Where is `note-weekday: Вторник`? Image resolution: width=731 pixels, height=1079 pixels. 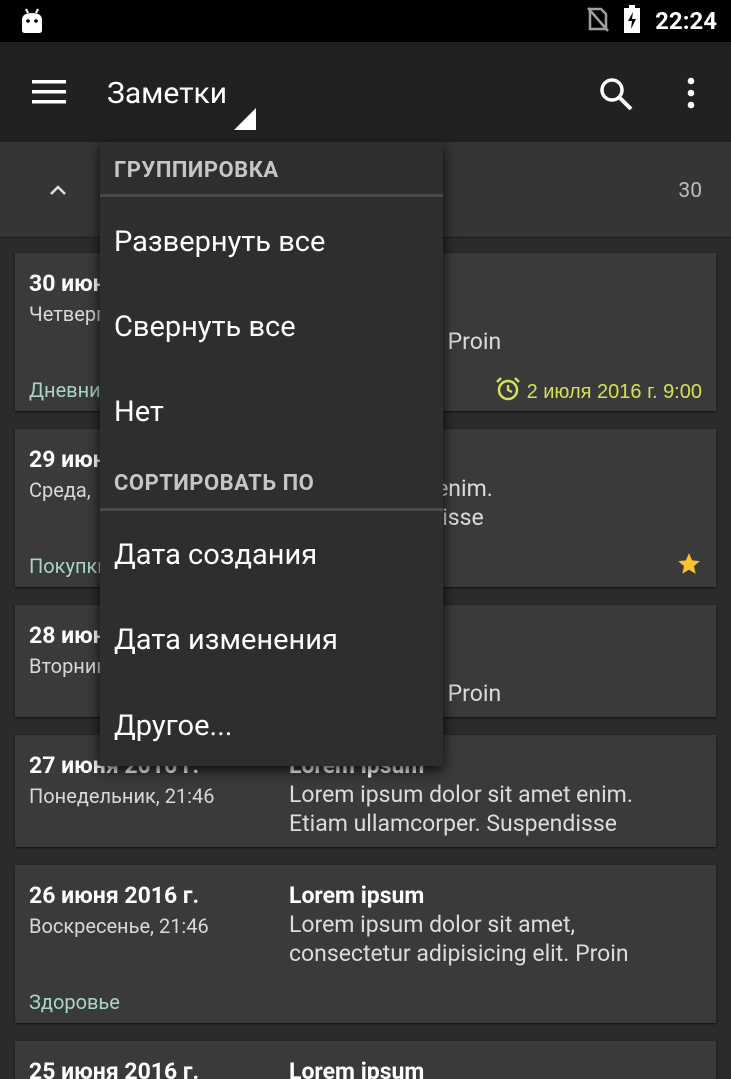
note-weekday: Вторник is located at coordinates (68, 666).